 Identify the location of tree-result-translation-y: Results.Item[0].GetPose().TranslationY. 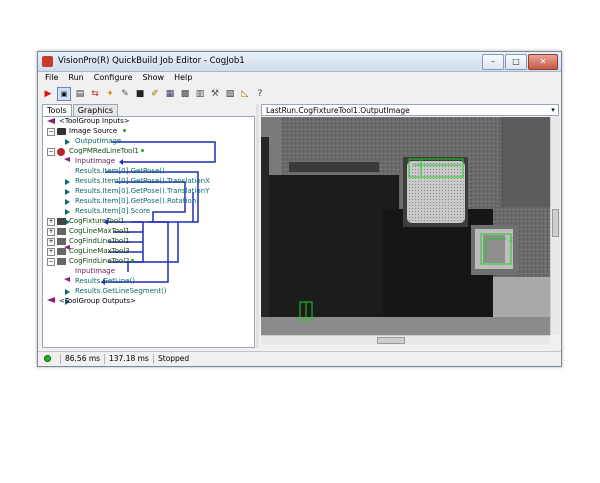
(142, 191).